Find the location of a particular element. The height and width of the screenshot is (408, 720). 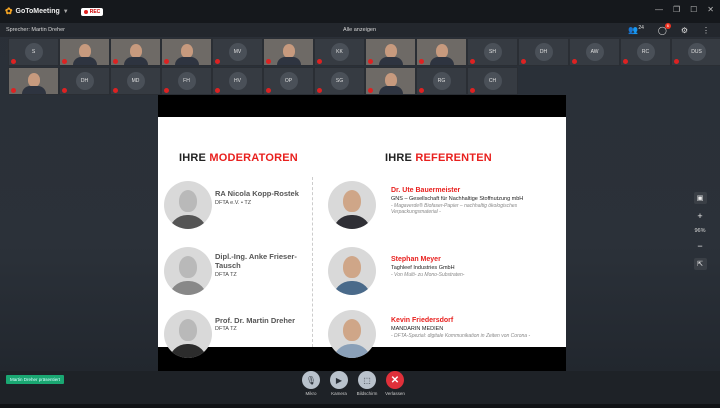

speakers-heading: IHRE REFERENTEN is located at coordinates (438, 158).